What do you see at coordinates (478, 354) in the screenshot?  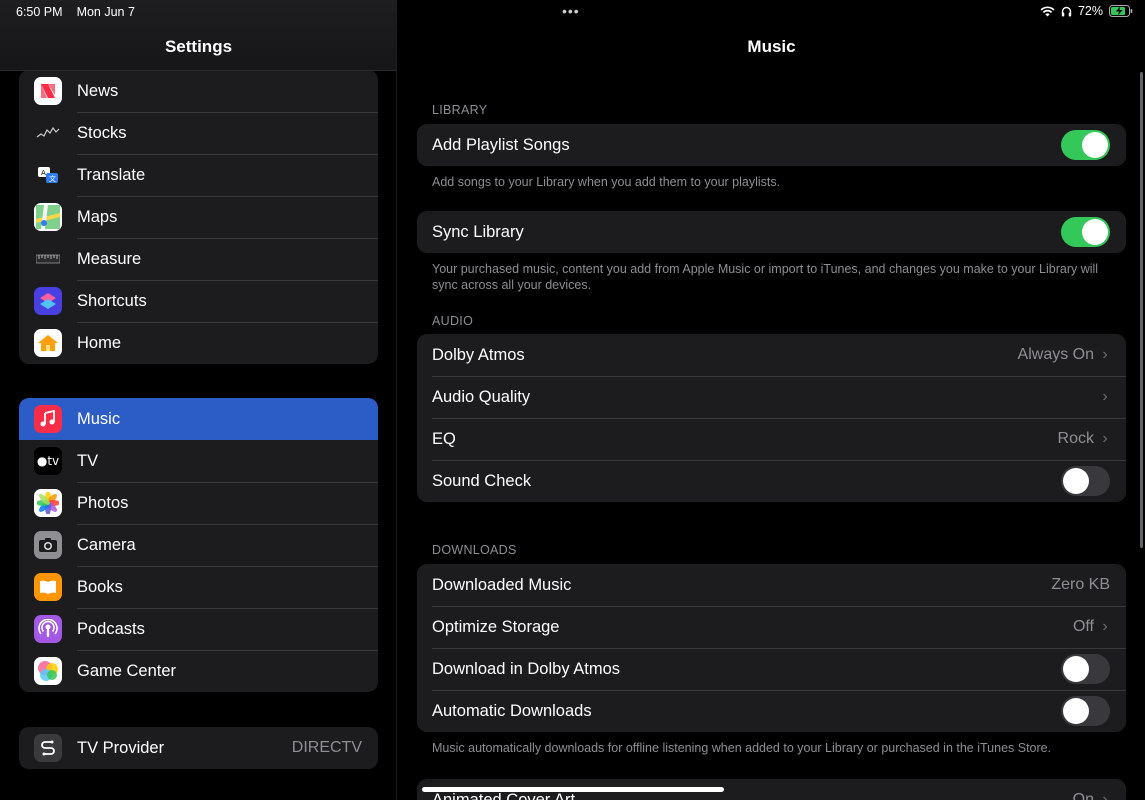 I see `dolby-atmos-label: Dolby Atmos` at bounding box center [478, 354].